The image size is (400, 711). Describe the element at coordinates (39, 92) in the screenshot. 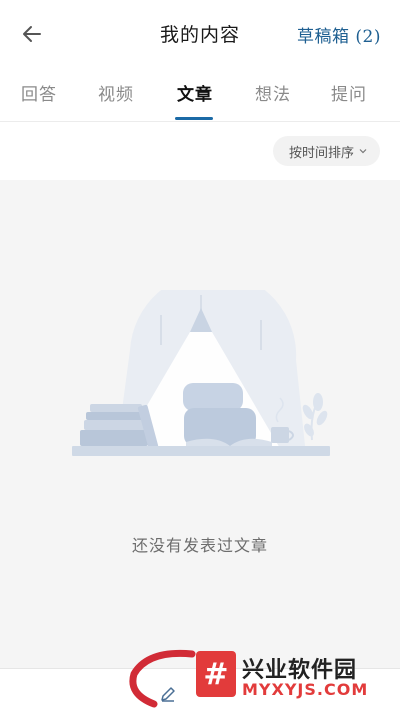

I see `tab-answers: 回答` at that location.